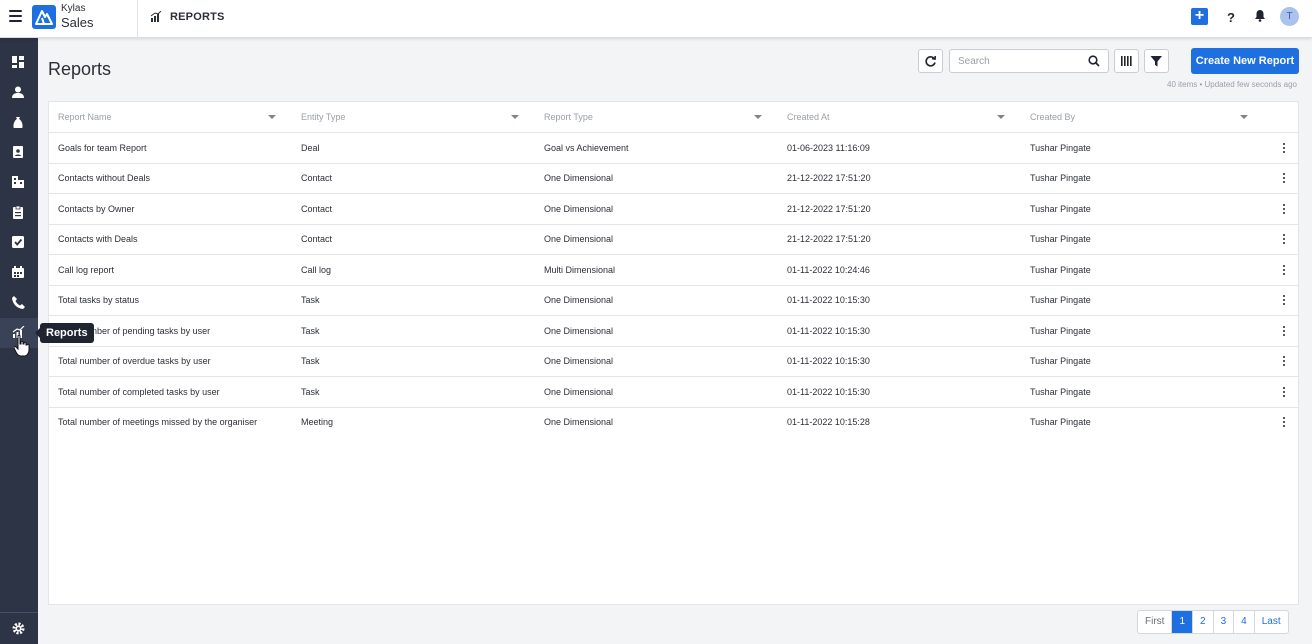 The width and height of the screenshot is (1312, 644). I want to click on column-header-created-by: Created By, so click(1052, 117).